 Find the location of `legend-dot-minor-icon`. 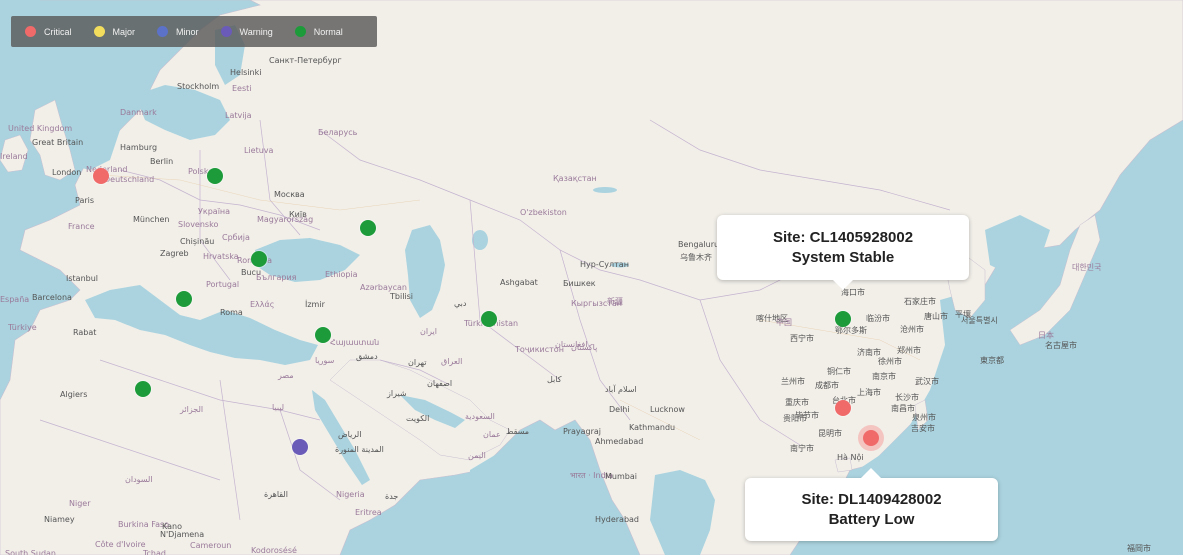

legend-dot-minor-icon is located at coordinates (163, 31).